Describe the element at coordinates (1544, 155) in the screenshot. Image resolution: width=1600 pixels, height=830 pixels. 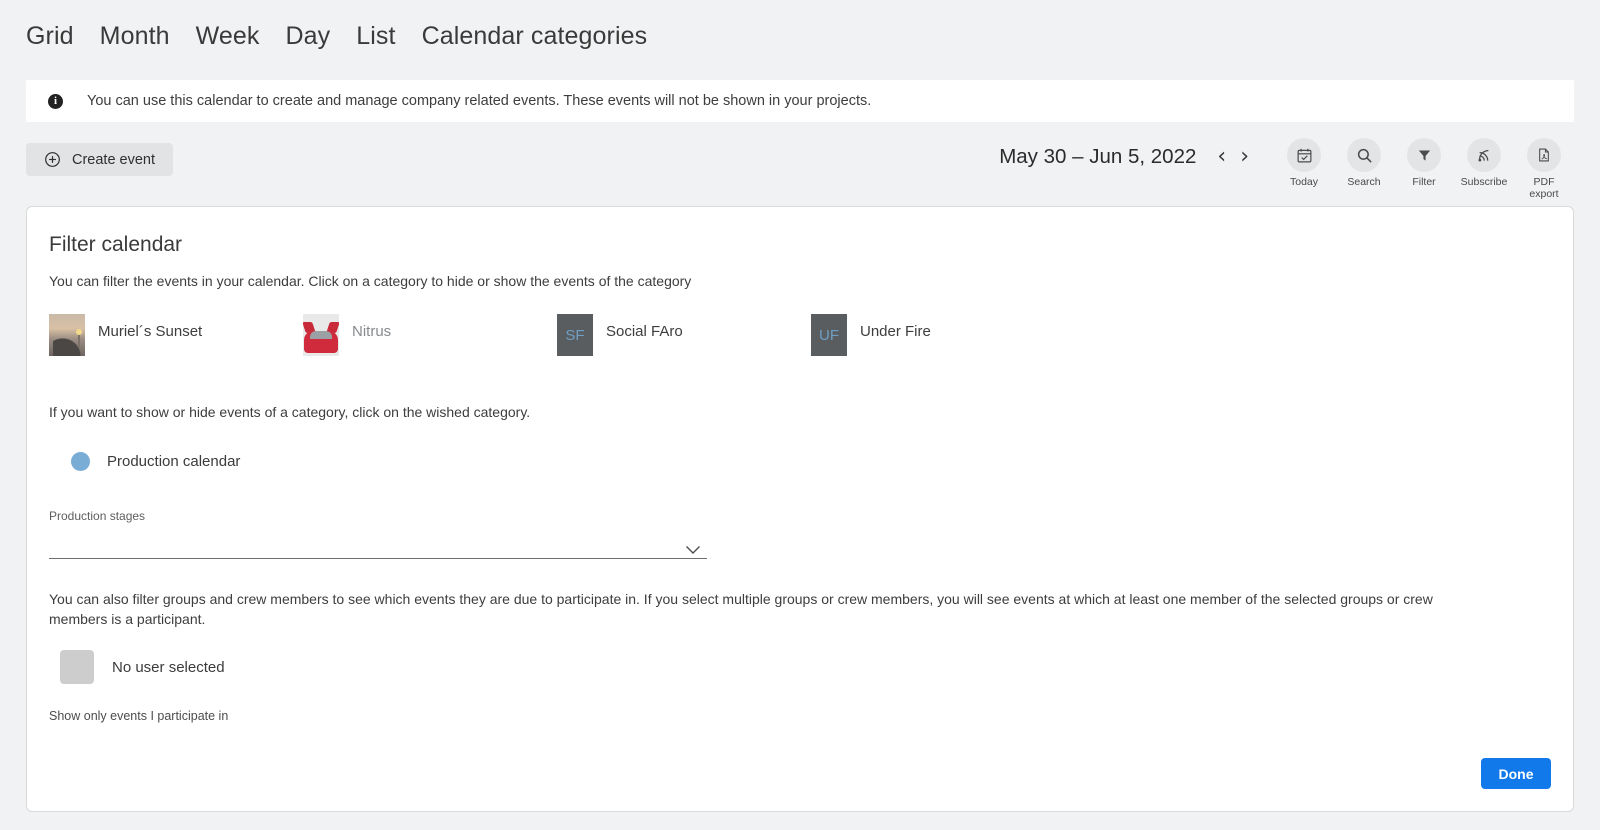
I see `pdf-file-icon` at that location.